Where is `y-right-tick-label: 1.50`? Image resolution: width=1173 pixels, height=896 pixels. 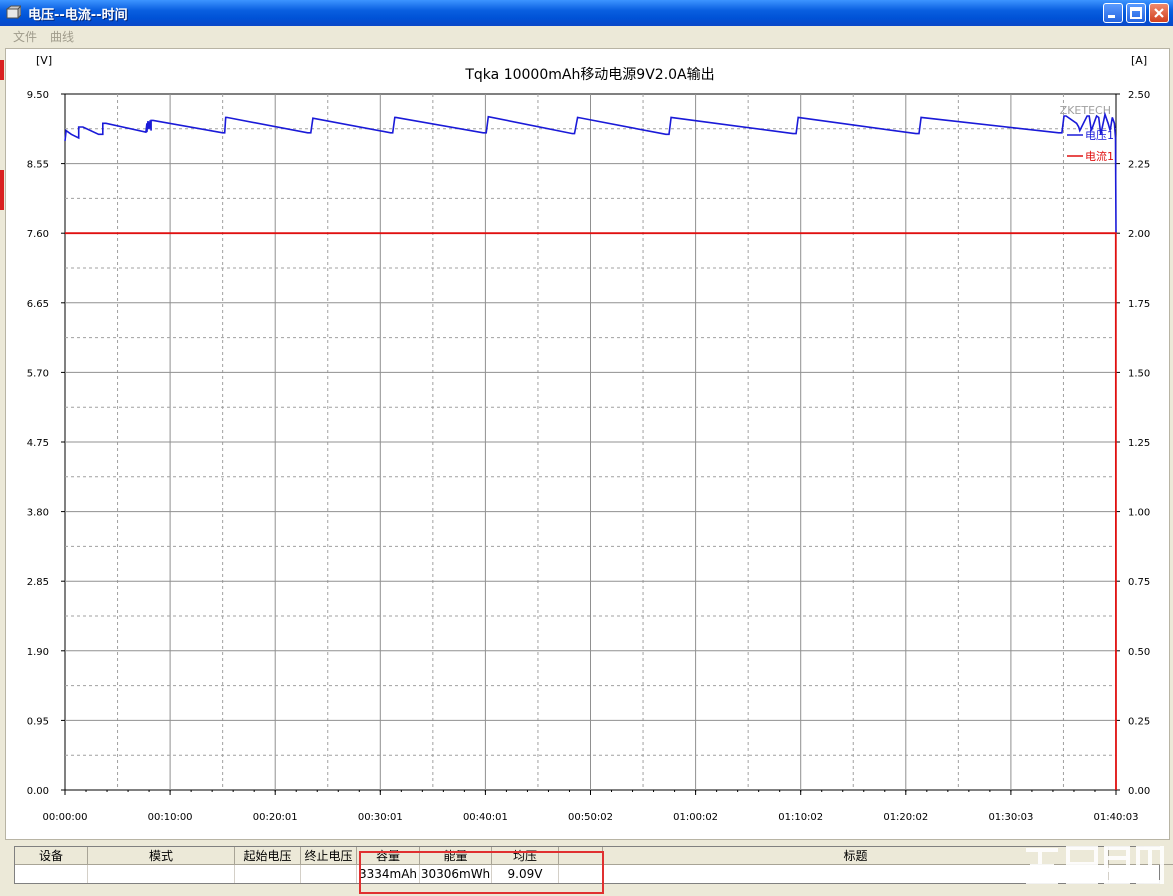
y-right-tick-label: 1.50 is located at coordinates (1139, 373).